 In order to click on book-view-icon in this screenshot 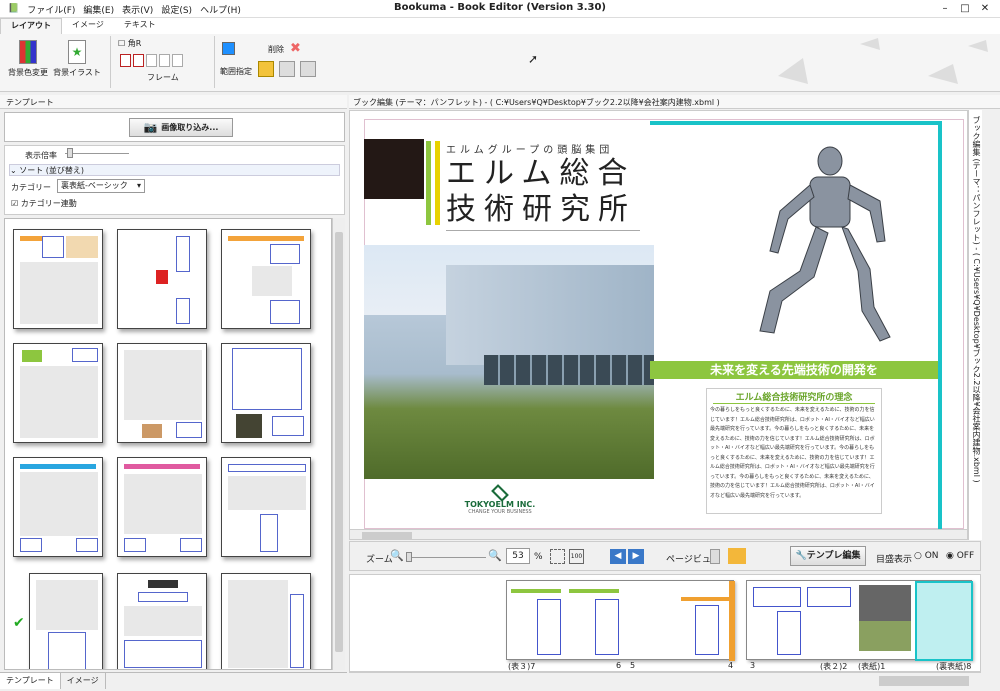, I will do `click(737, 556)`.